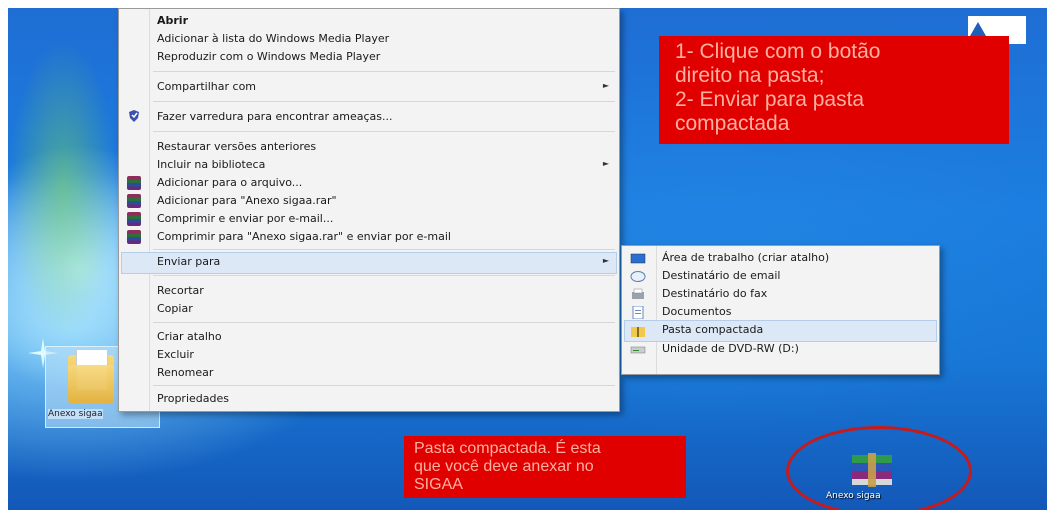  What do you see at coordinates (730, 349) in the screenshot?
I see `submenu-item-dvd-drive: Unidade de DVD-RW (D:)` at bounding box center [730, 349].